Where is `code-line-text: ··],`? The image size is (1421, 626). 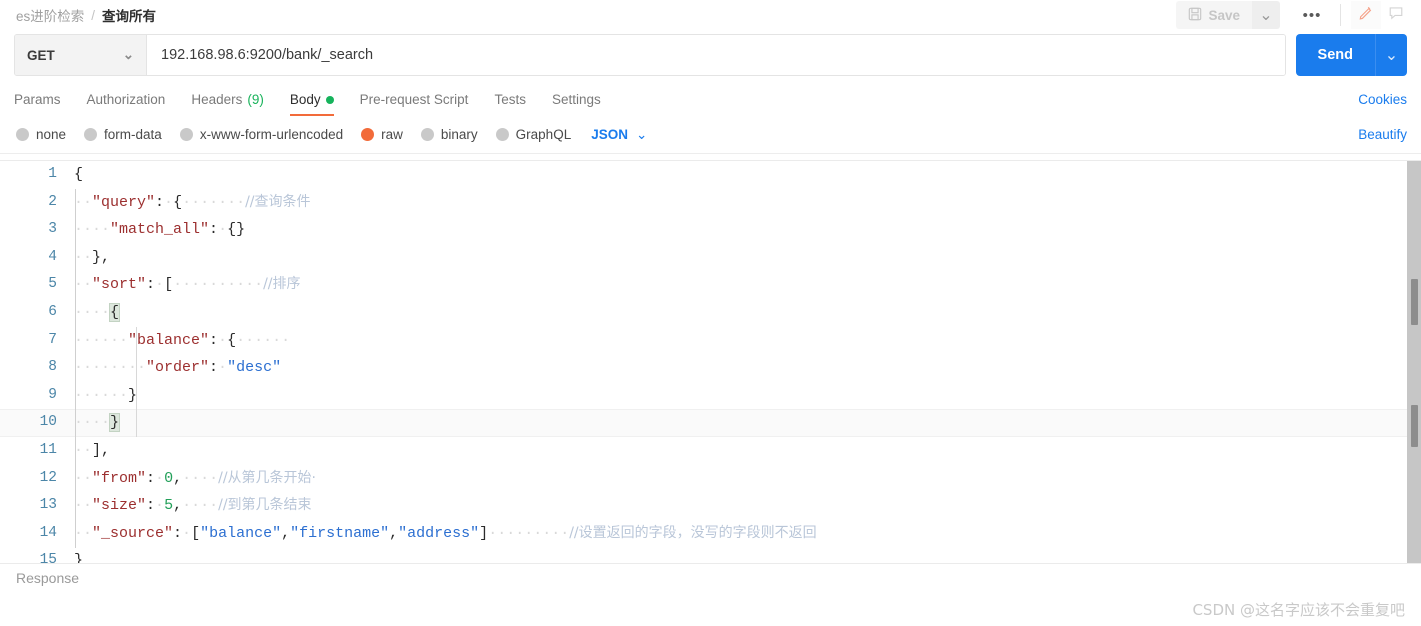 code-line-text: ··], is located at coordinates (745, 451).